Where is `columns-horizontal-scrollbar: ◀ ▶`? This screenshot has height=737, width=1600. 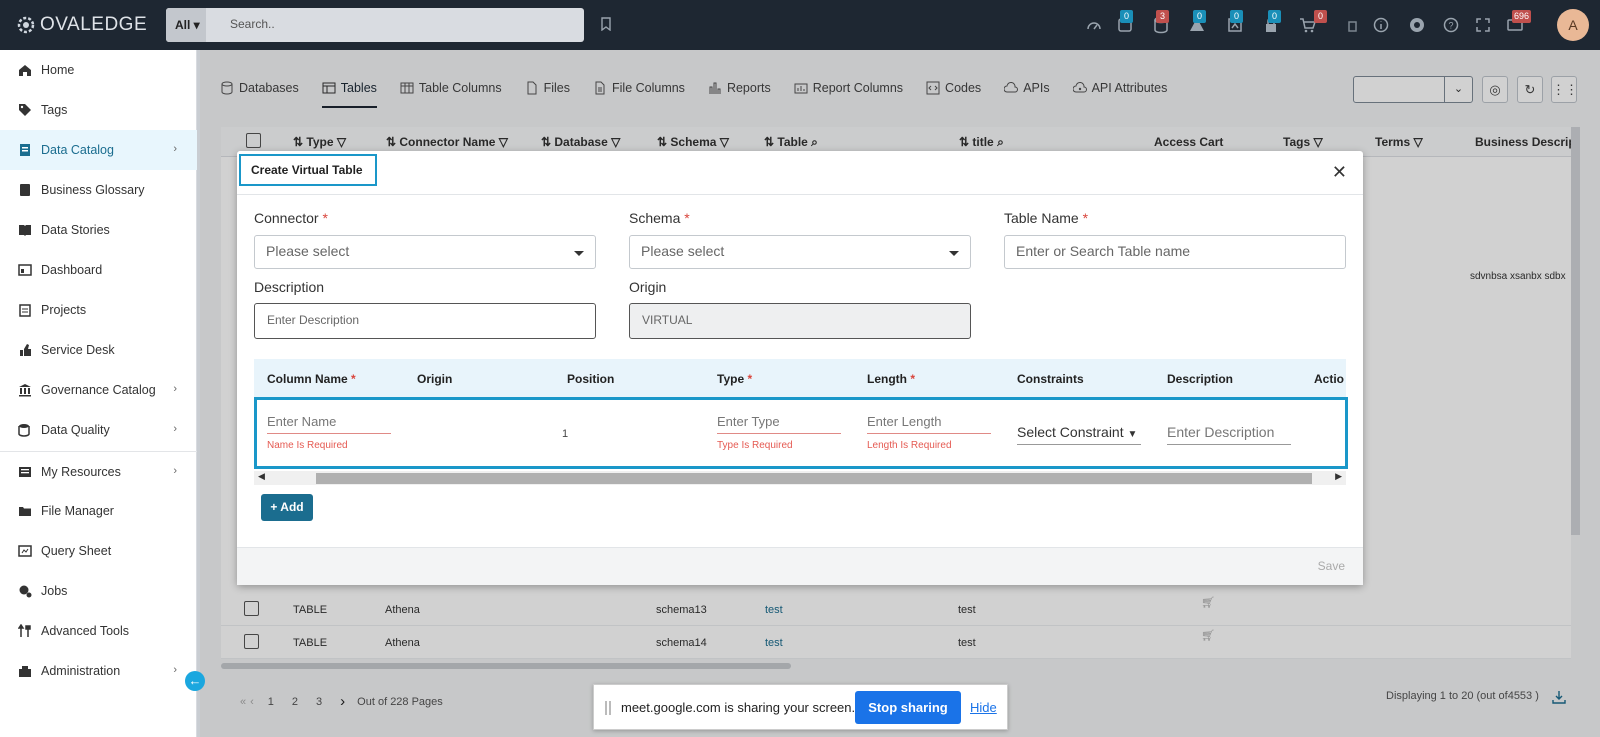
columns-horizontal-scrollbar: ◀ ▶ is located at coordinates (800, 478).